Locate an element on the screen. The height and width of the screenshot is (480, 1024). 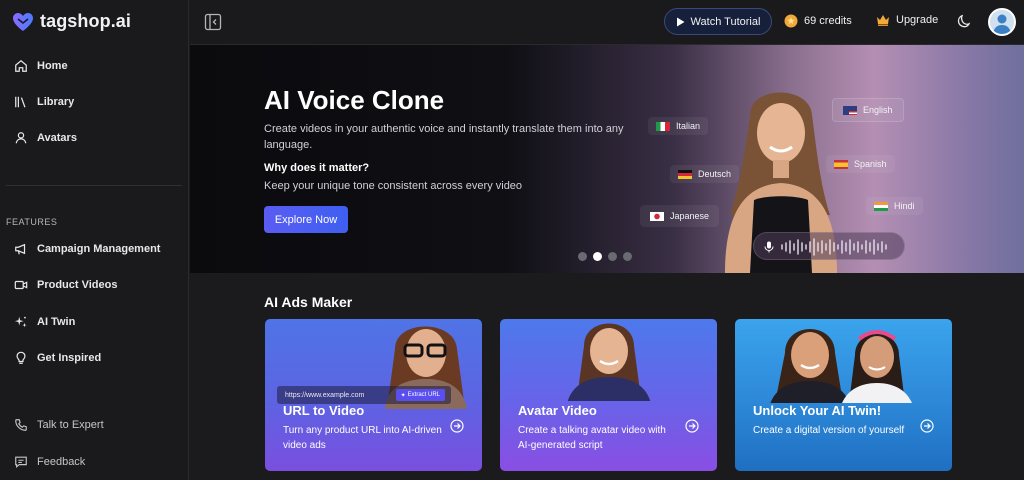
sidebar-item-product-videos: Product Videos is located at coordinates (65, 285).